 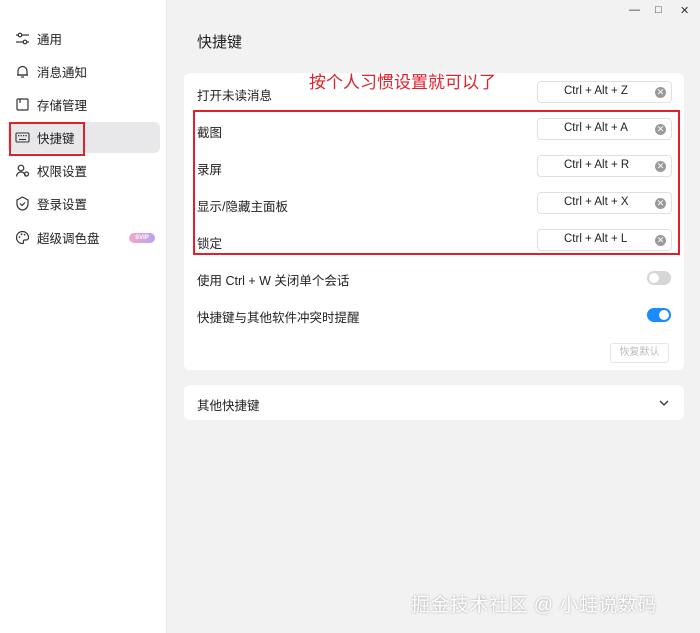 What do you see at coordinates (660, 92) in the screenshot?
I see `clear-icon: ✕` at bounding box center [660, 92].